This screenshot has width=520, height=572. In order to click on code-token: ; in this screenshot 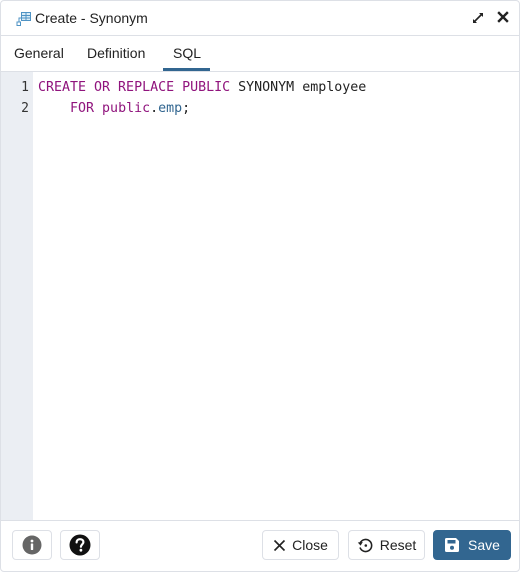, I will do `click(186, 108)`.